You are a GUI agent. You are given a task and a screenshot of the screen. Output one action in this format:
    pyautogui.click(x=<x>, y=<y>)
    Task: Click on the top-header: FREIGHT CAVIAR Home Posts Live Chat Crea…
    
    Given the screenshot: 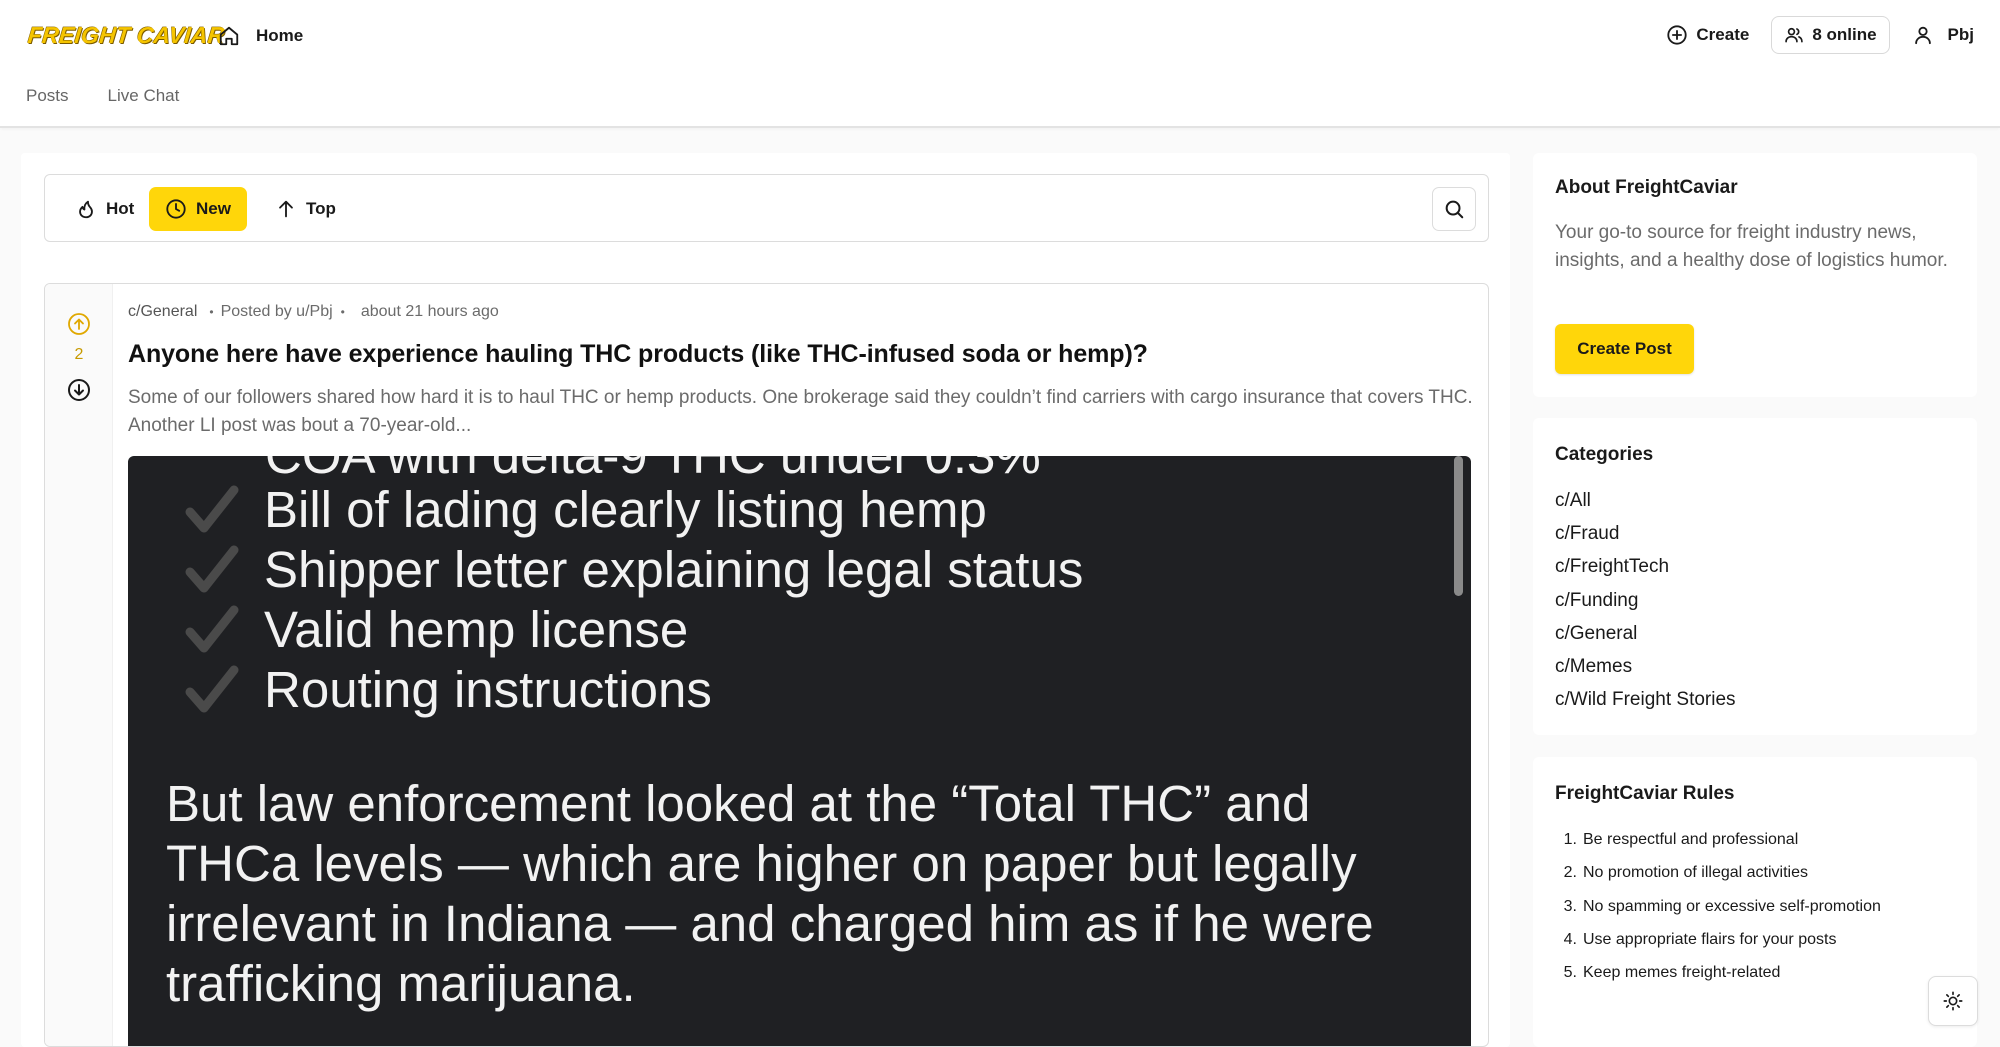 What is the action you would take?
    pyautogui.click(x=1000, y=64)
    